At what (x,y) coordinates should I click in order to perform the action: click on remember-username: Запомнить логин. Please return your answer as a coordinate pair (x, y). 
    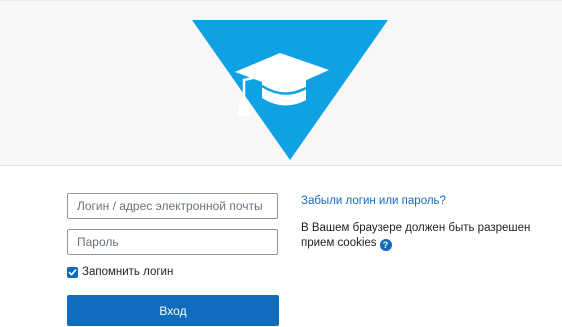
    Looking at the image, I should click on (120, 272).